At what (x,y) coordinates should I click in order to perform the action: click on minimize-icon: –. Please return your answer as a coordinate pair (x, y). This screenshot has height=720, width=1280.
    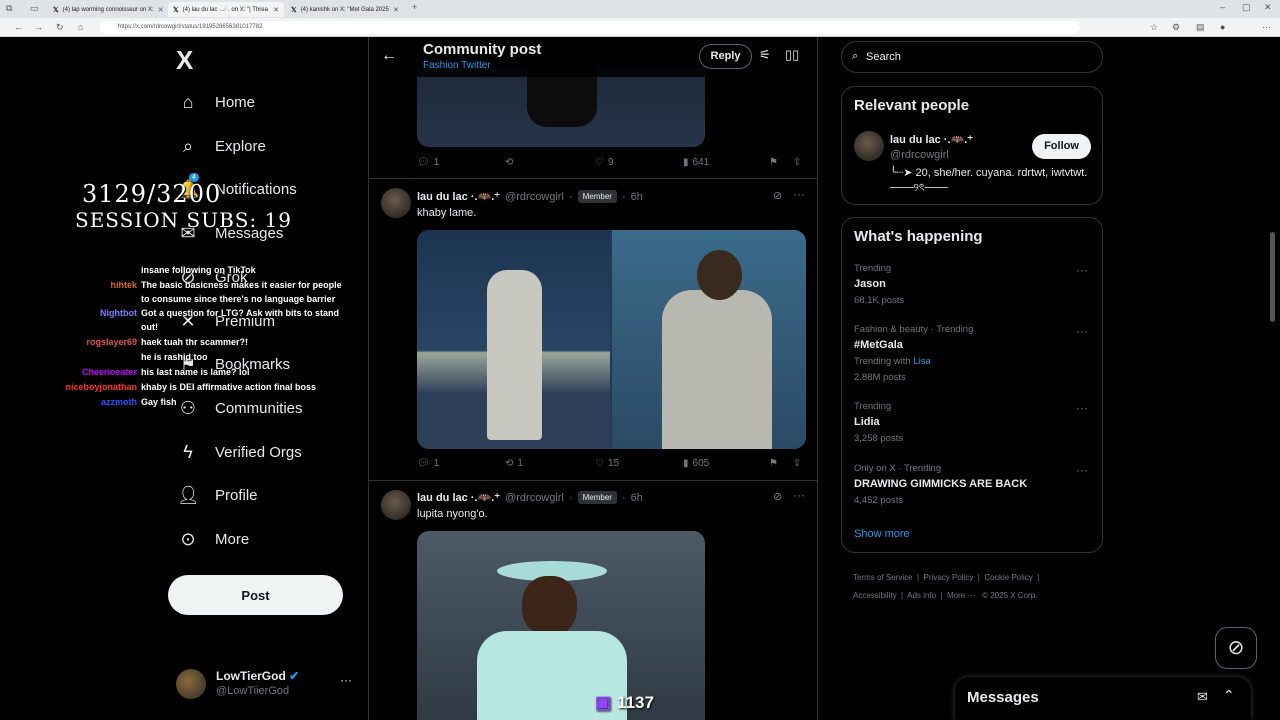
    Looking at the image, I should click on (1222, 7).